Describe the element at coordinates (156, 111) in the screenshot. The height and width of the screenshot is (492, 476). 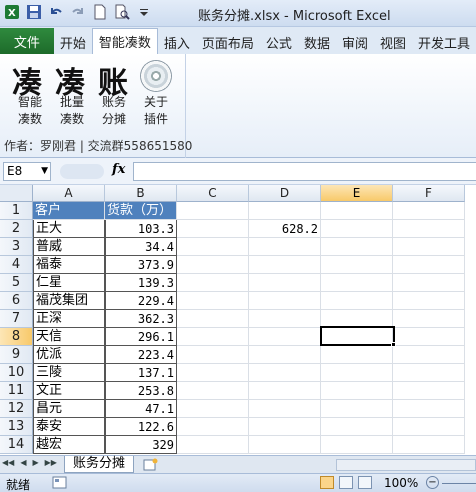
I see `about-plugin-button: 关于 插件` at that location.